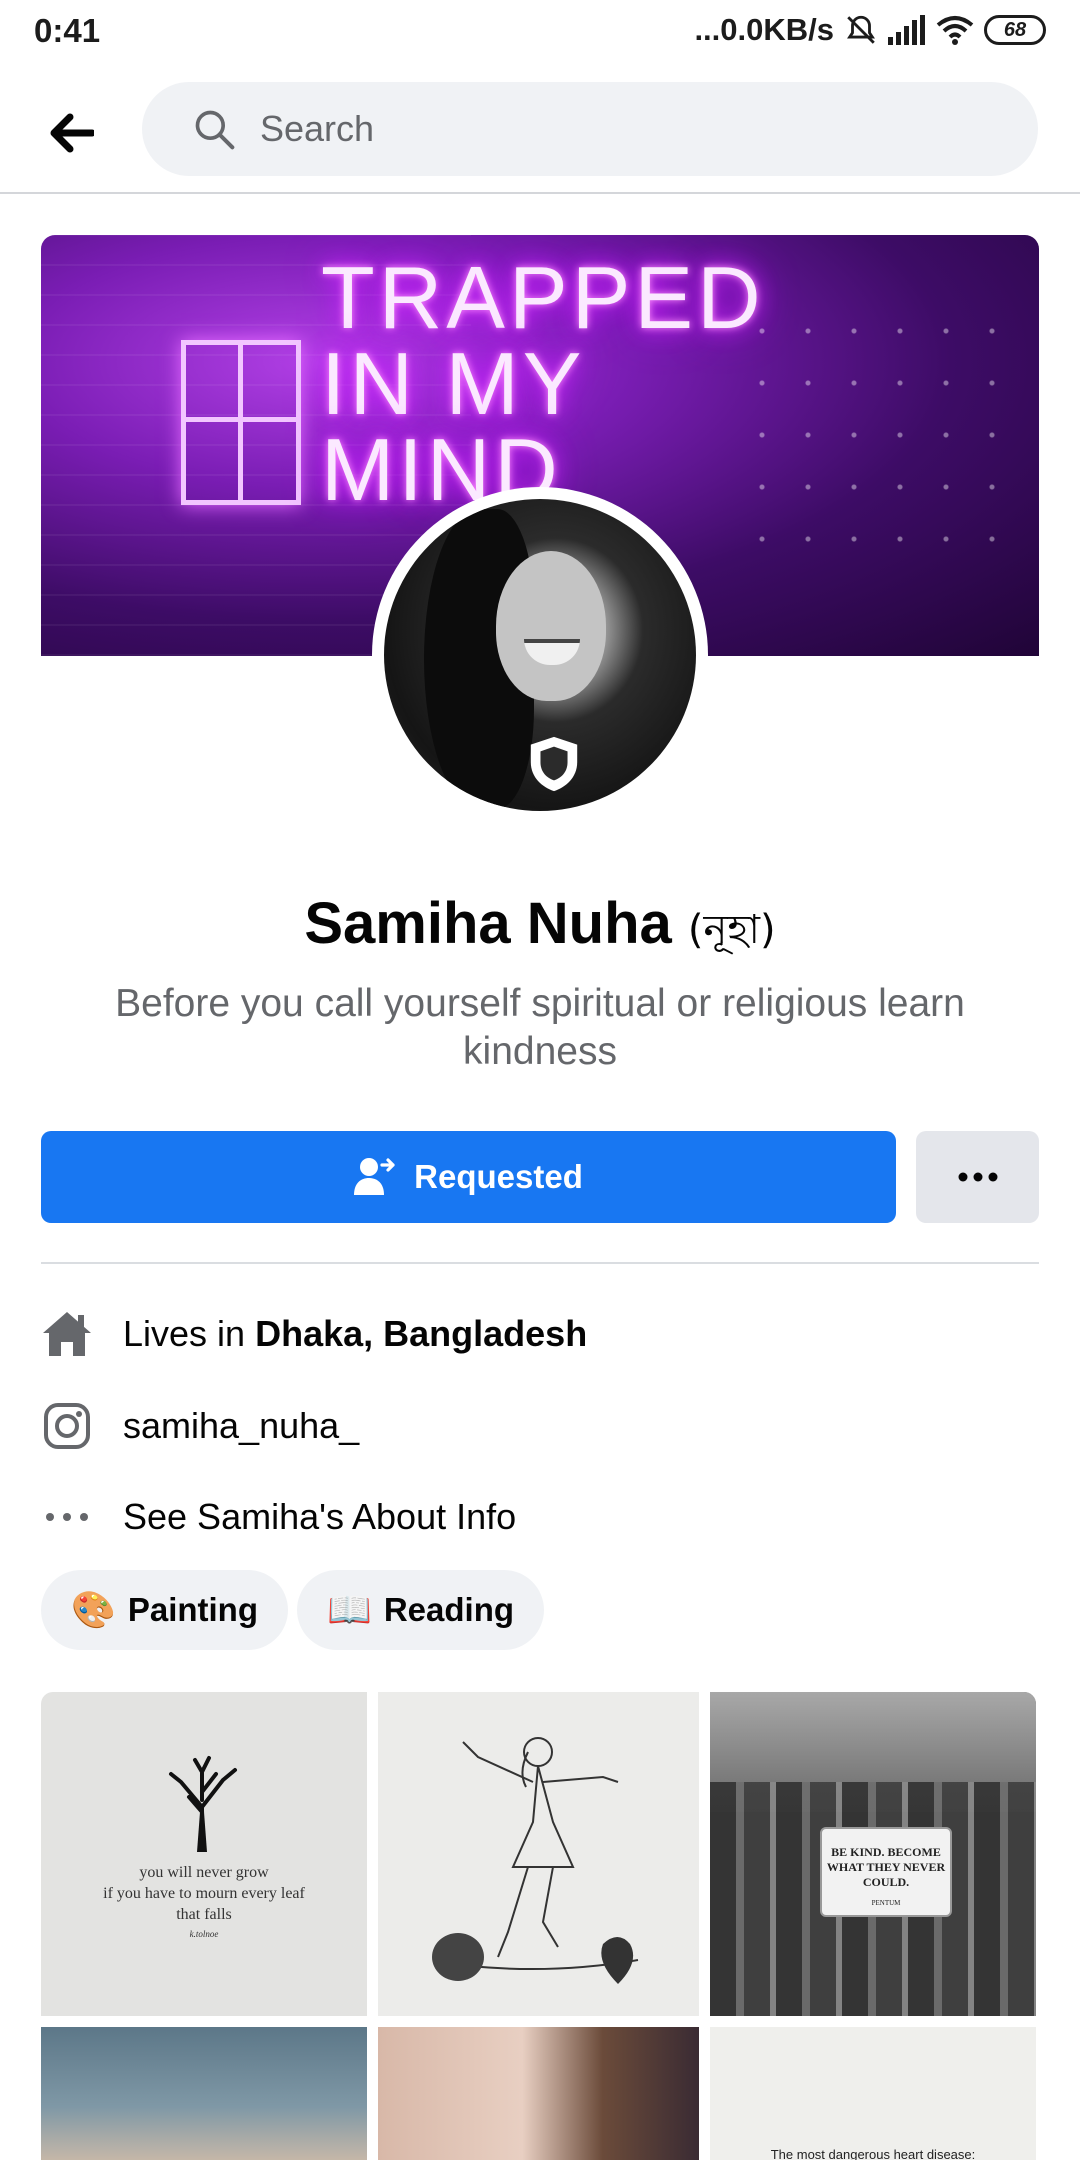 The image size is (1080, 2160). I want to click on more-options-button, so click(977, 1177).